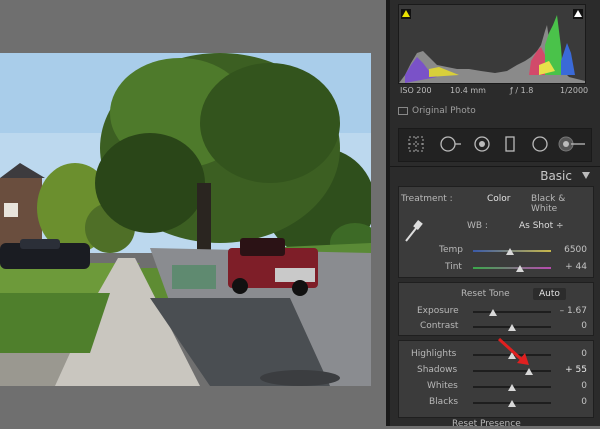  I want to click on blacks-slider-thumb, so click(512, 403).